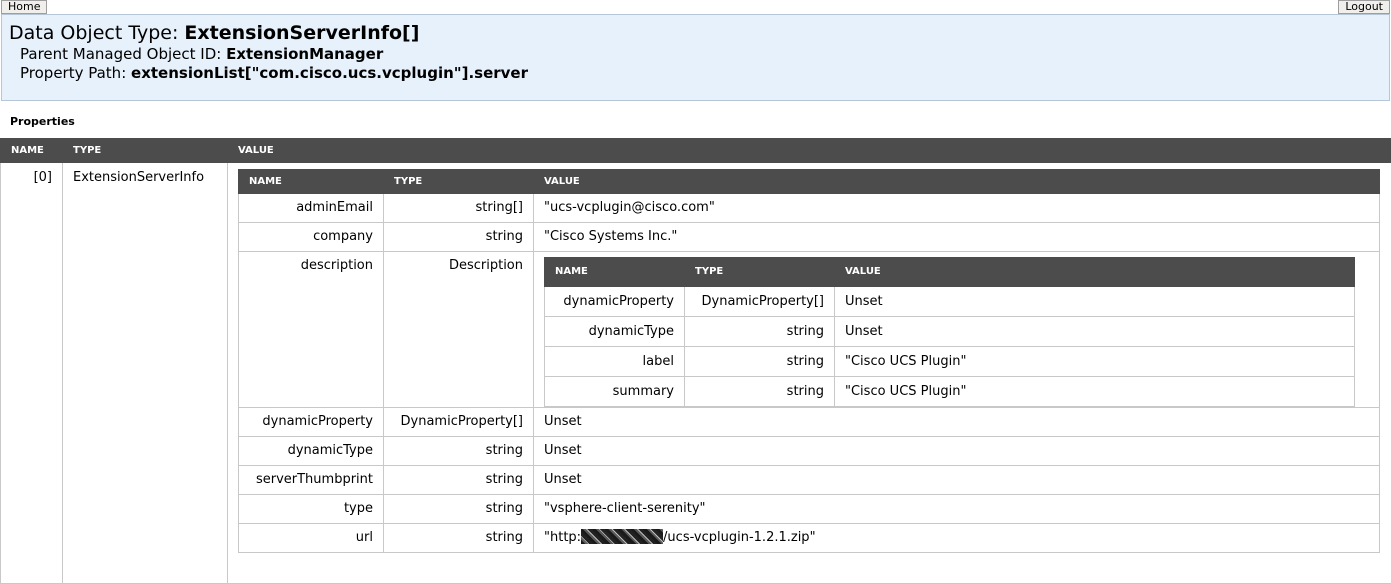  What do you see at coordinates (622, 536) in the screenshot?
I see `redacted-host` at bounding box center [622, 536].